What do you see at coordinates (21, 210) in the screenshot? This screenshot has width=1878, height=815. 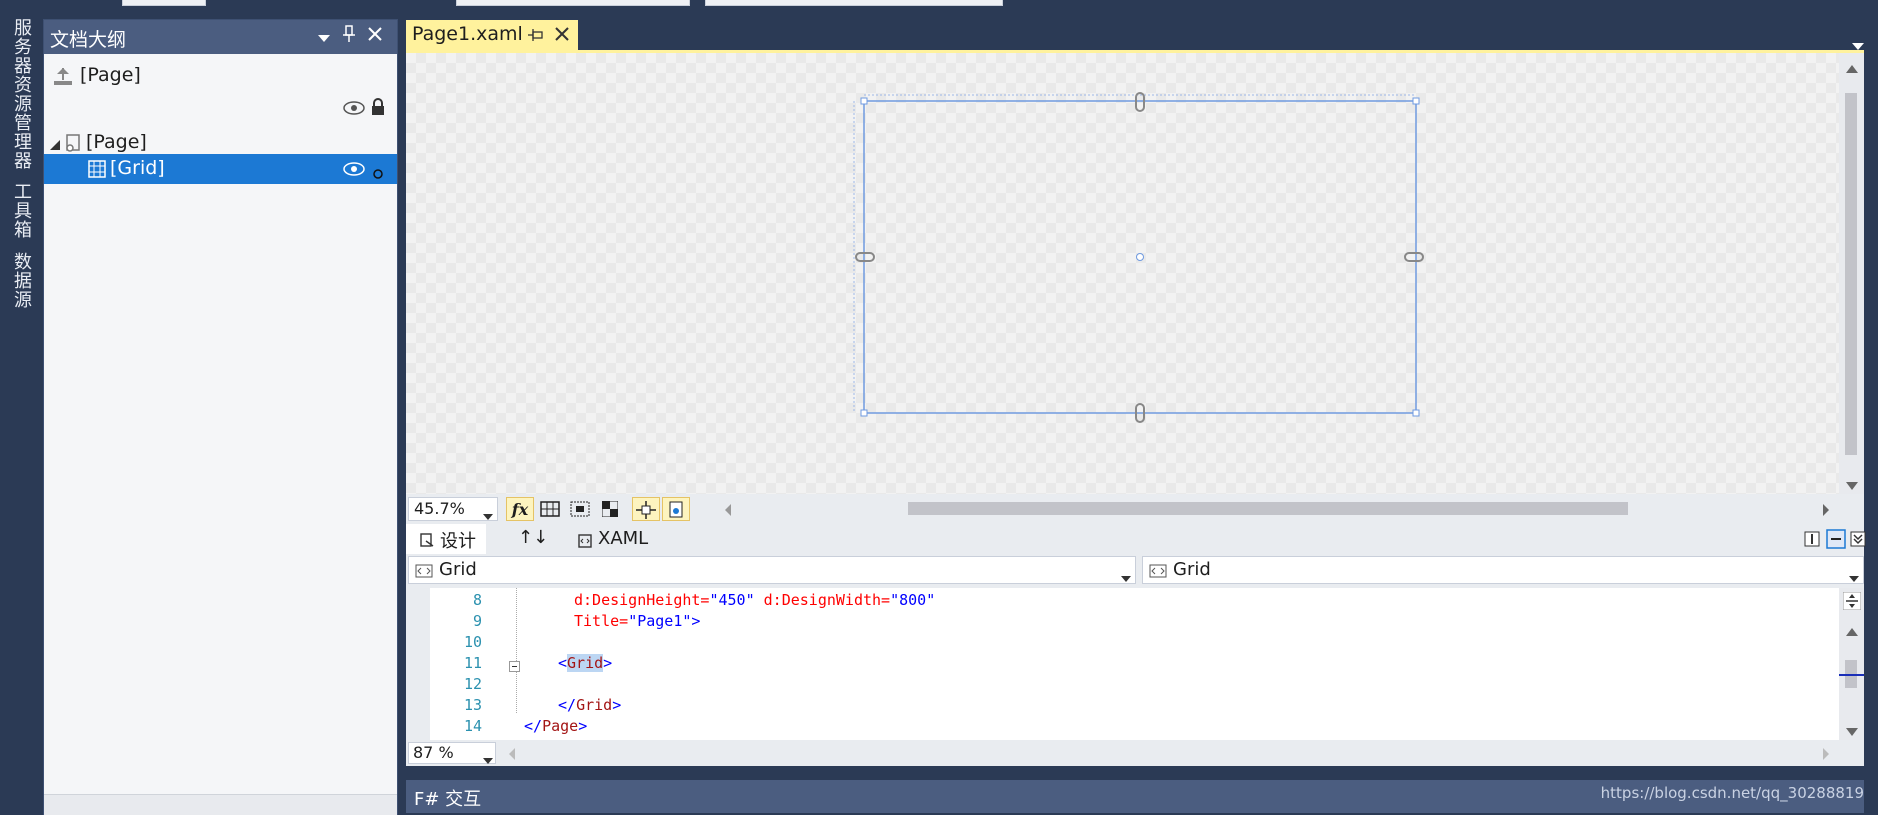 I see `tab-toolbox: 工具箱` at bounding box center [21, 210].